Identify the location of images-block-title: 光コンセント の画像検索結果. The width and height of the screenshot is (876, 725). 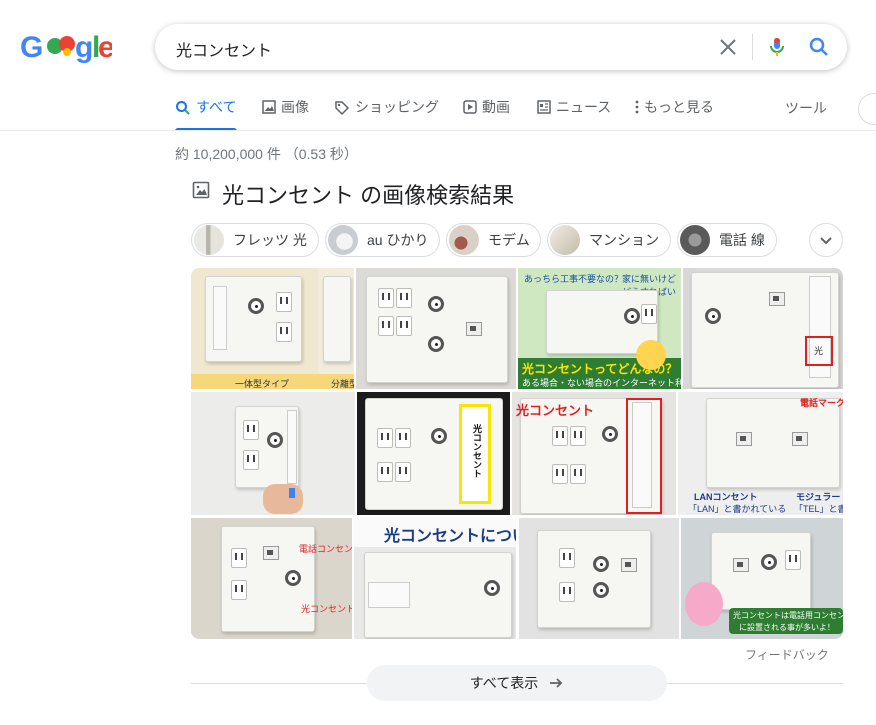
(368, 194).